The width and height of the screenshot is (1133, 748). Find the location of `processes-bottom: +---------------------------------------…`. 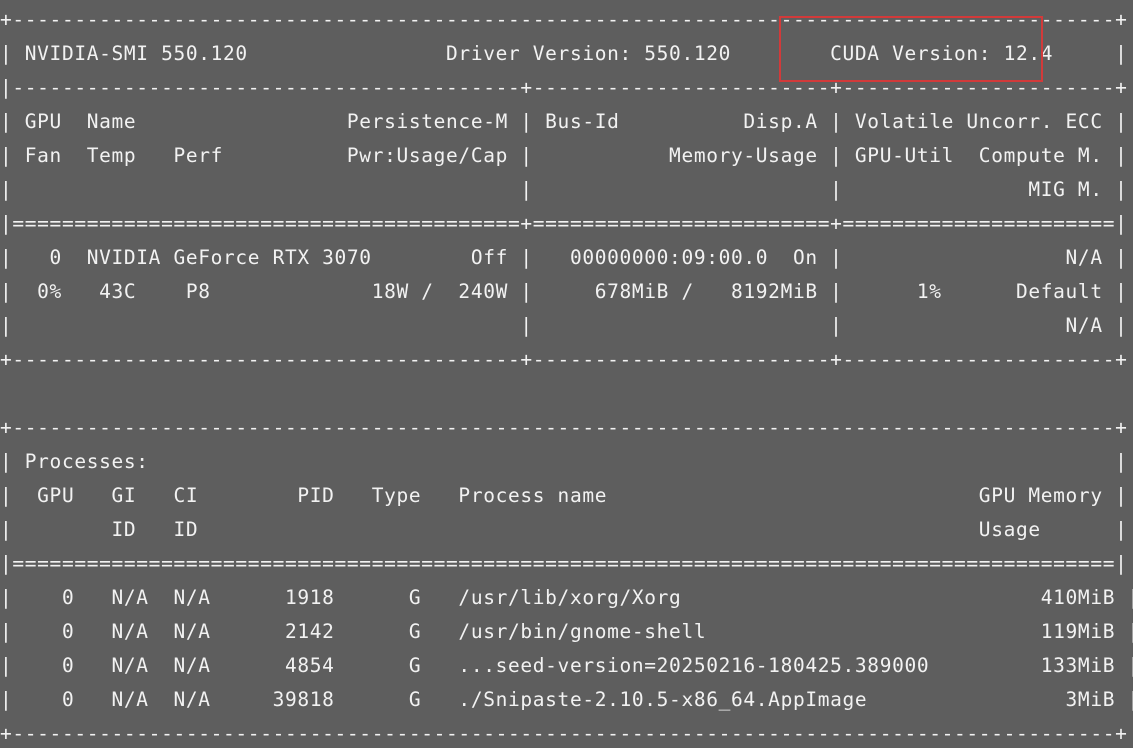

processes-bottom: +---------------------------------------… is located at coordinates (564, 733).